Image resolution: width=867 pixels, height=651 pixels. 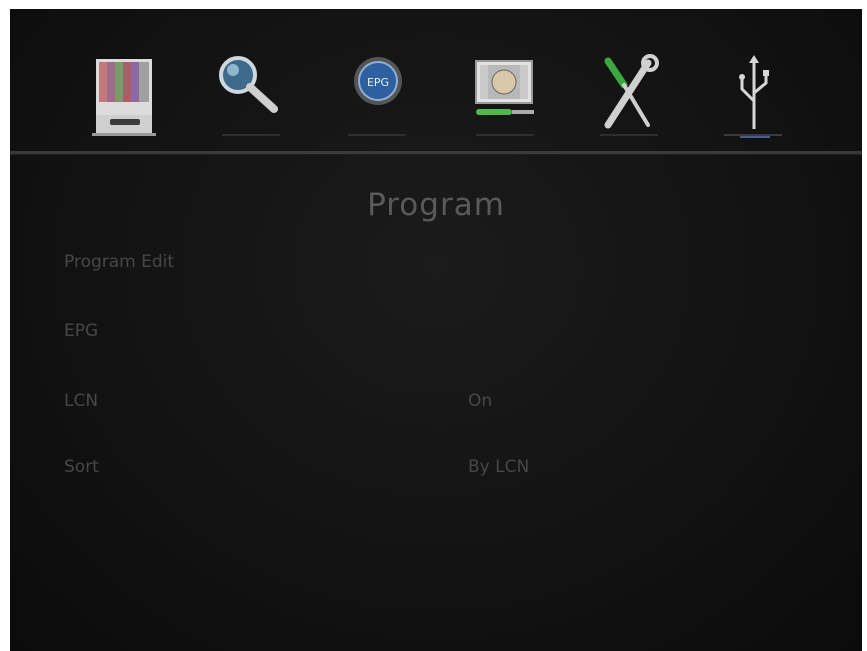 I want to click on lcn-label: LCN, so click(x=81, y=401).